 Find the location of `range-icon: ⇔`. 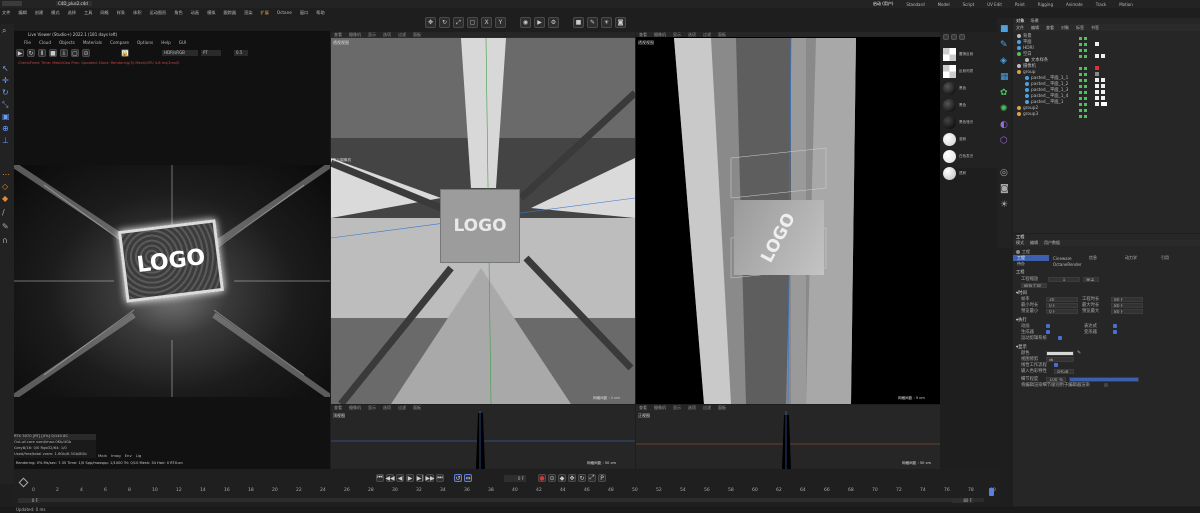

range-icon: ⇔ is located at coordinates (468, 478).